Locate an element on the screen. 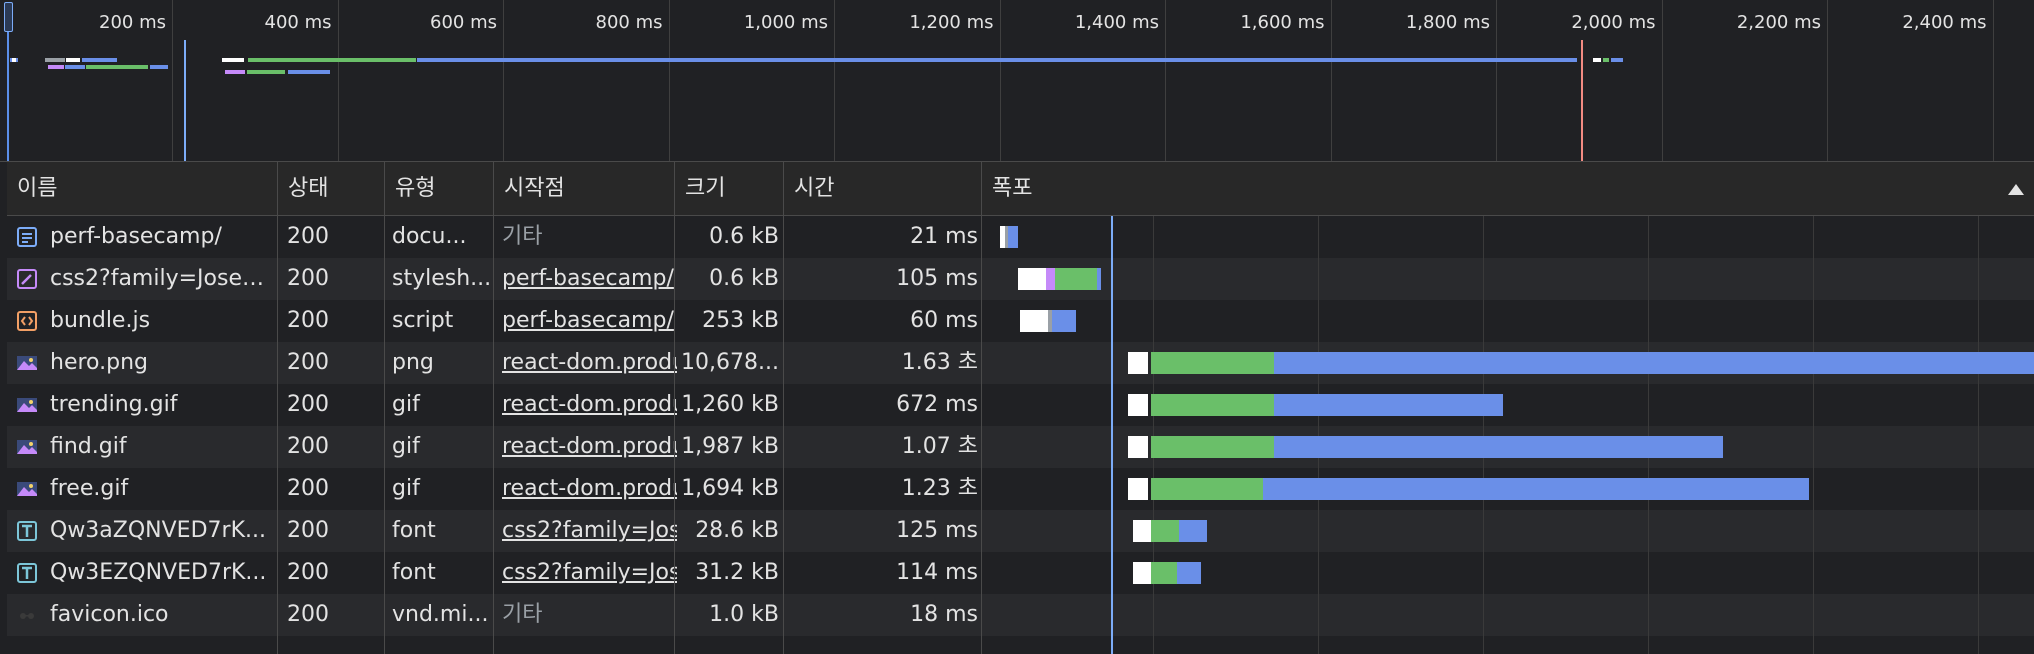 This screenshot has height=654, width=2034. overview-tick-label: 400 ms is located at coordinates (298, 22).